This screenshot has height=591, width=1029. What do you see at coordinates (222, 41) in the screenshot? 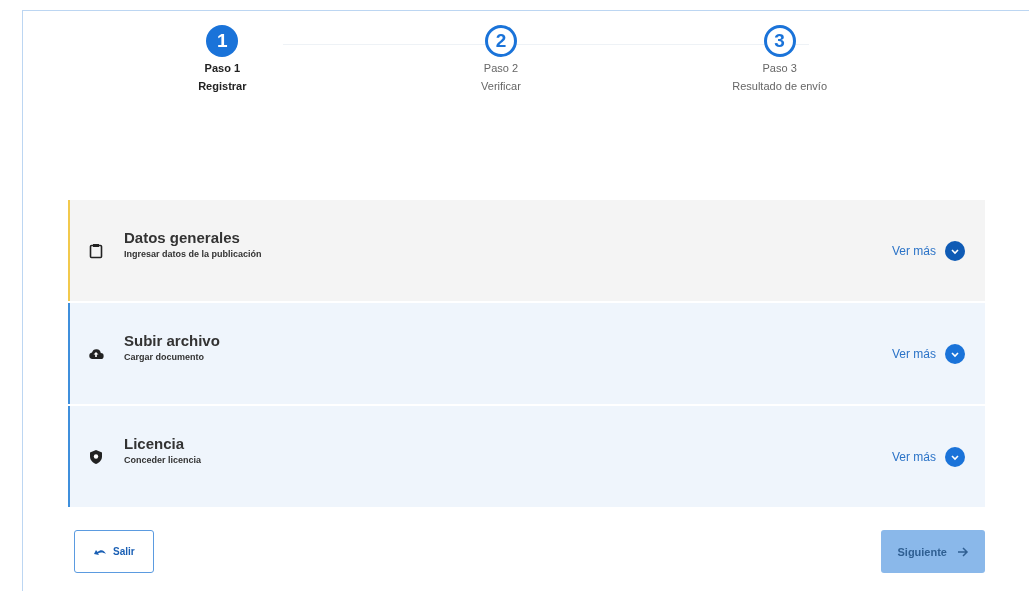
I see `step-number: 1` at bounding box center [222, 41].